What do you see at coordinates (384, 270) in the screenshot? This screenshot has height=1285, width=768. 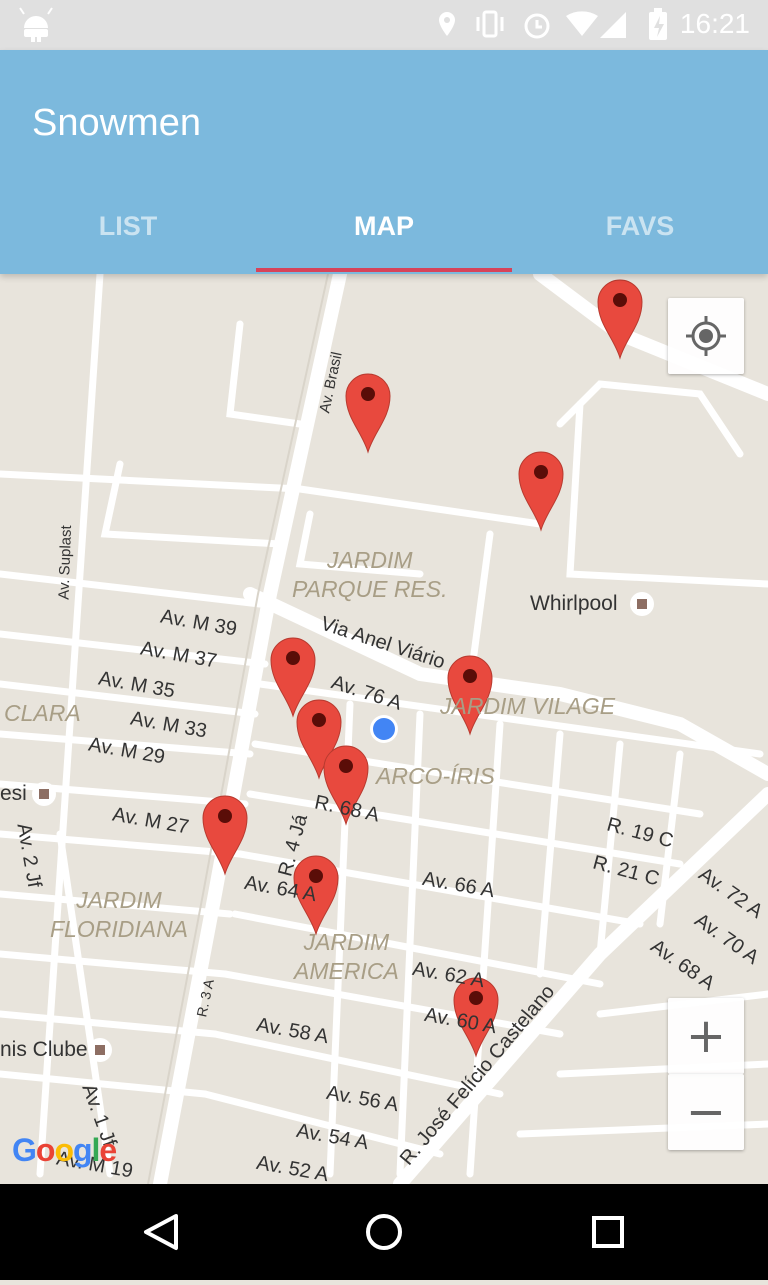 I see `tab-indicator` at bounding box center [384, 270].